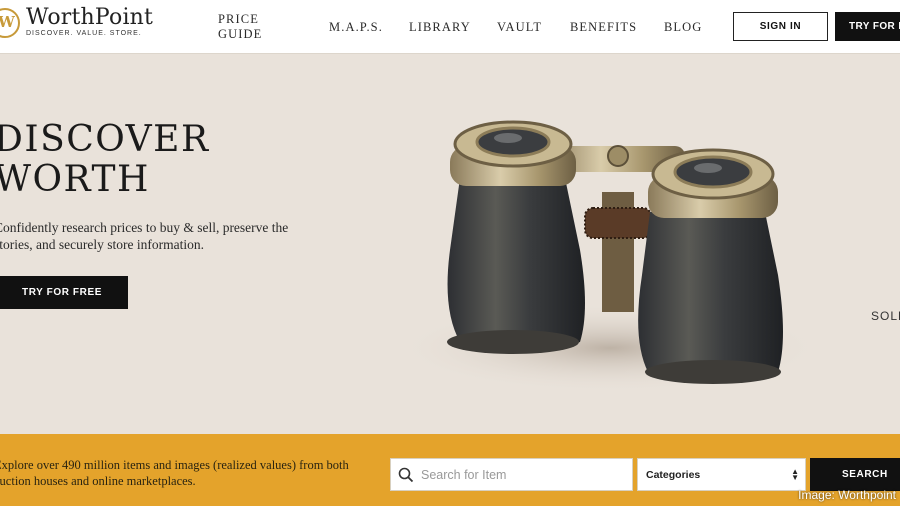 This screenshot has width=900, height=506. I want to click on nav-blog: BLOG, so click(683, 27).